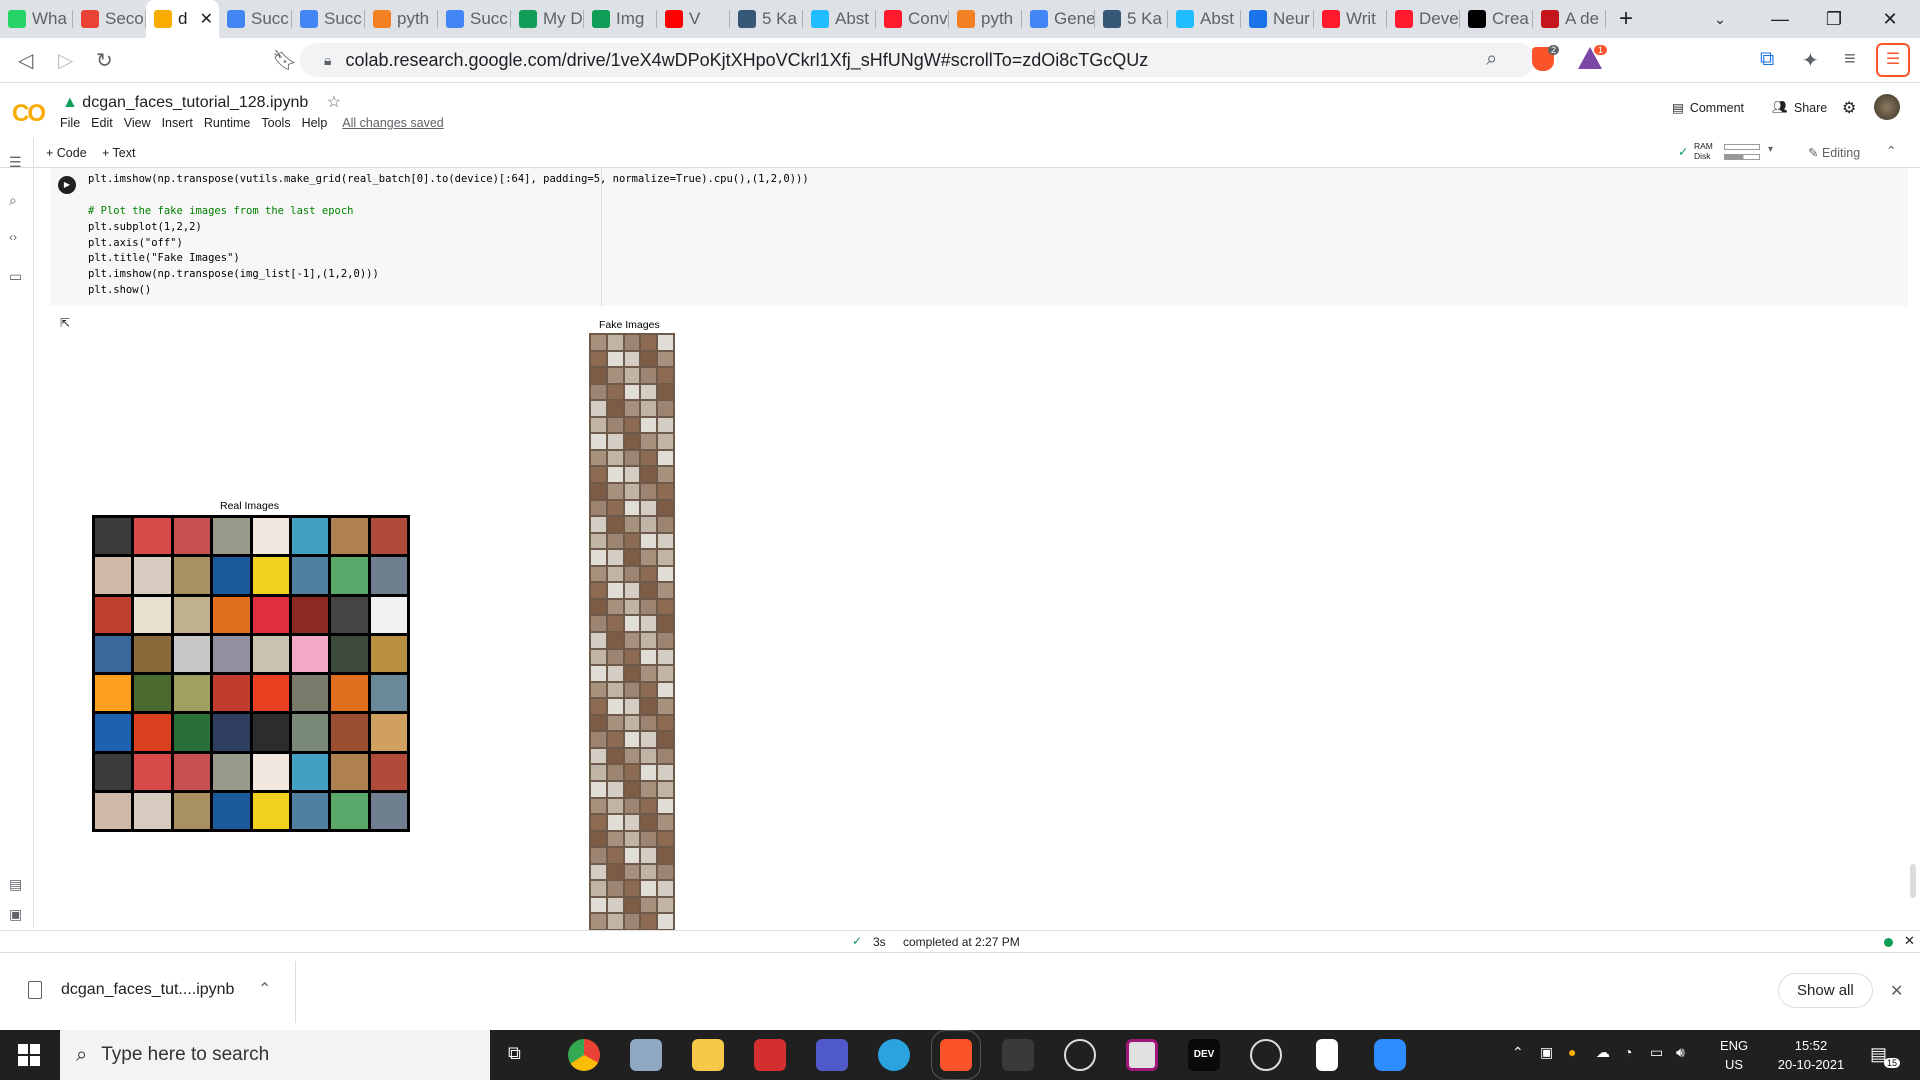  What do you see at coordinates (1742, 157) in the screenshot?
I see `disk-meter` at bounding box center [1742, 157].